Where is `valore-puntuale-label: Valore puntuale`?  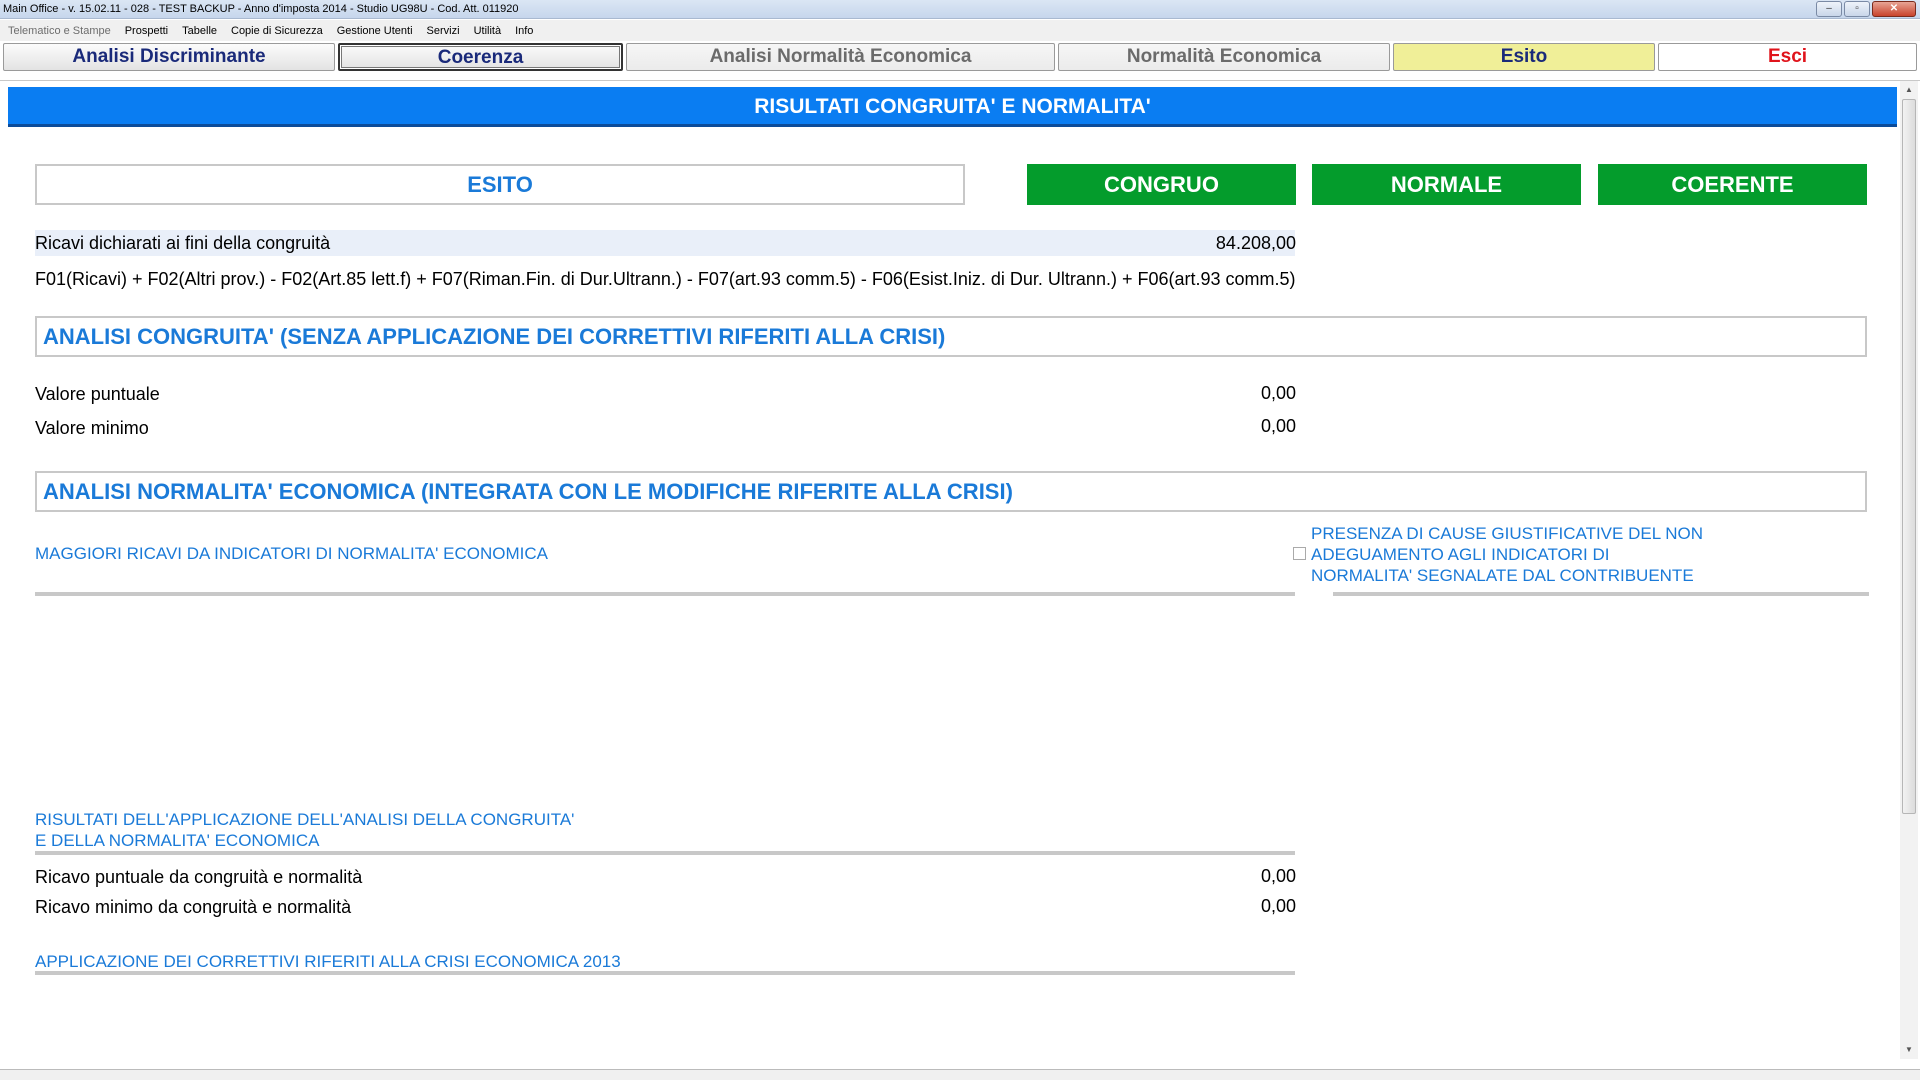
valore-puntuale-label: Valore puntuale is located at coordinates (97, 394).